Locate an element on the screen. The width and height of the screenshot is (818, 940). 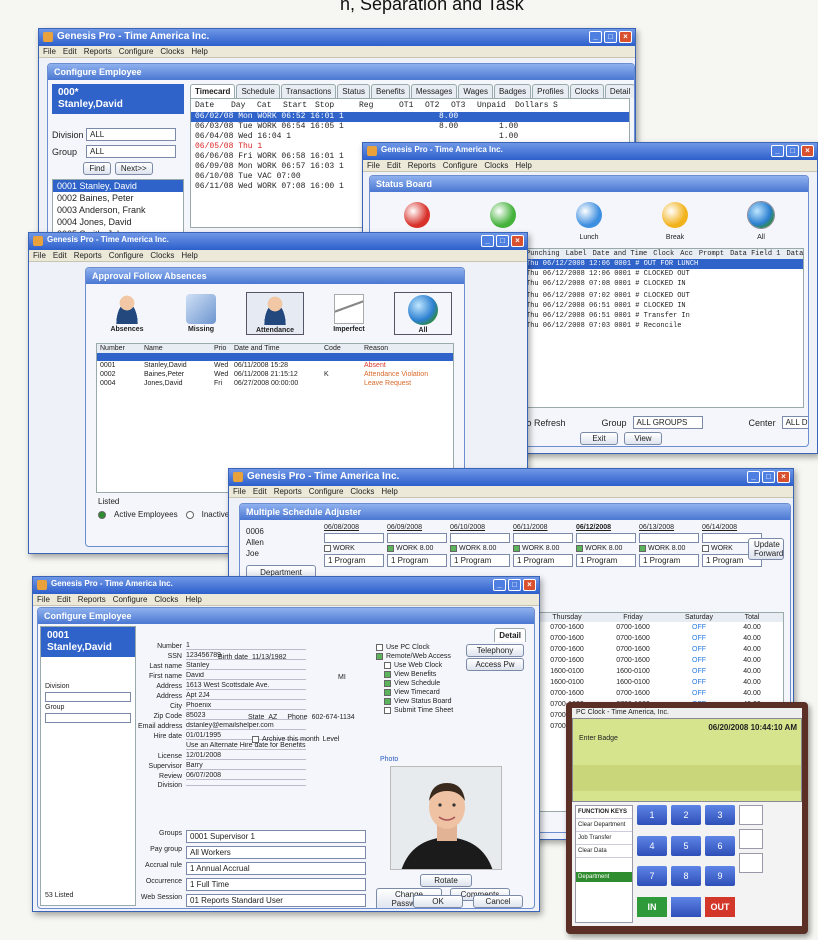
group-select: ALL is located at coordinates (131, 151).